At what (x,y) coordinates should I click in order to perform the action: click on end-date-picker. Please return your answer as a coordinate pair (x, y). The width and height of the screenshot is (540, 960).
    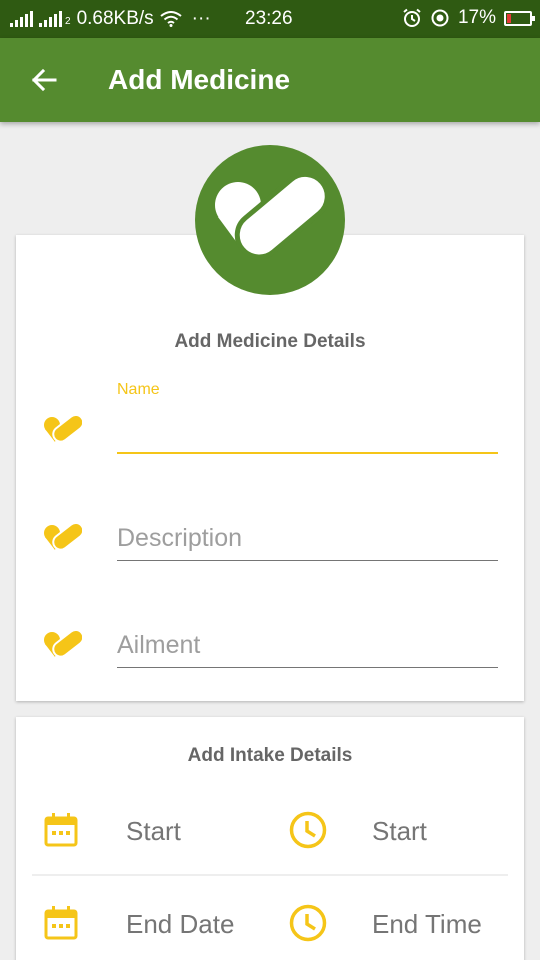
    Looking at the image, I should click on (61, 923).